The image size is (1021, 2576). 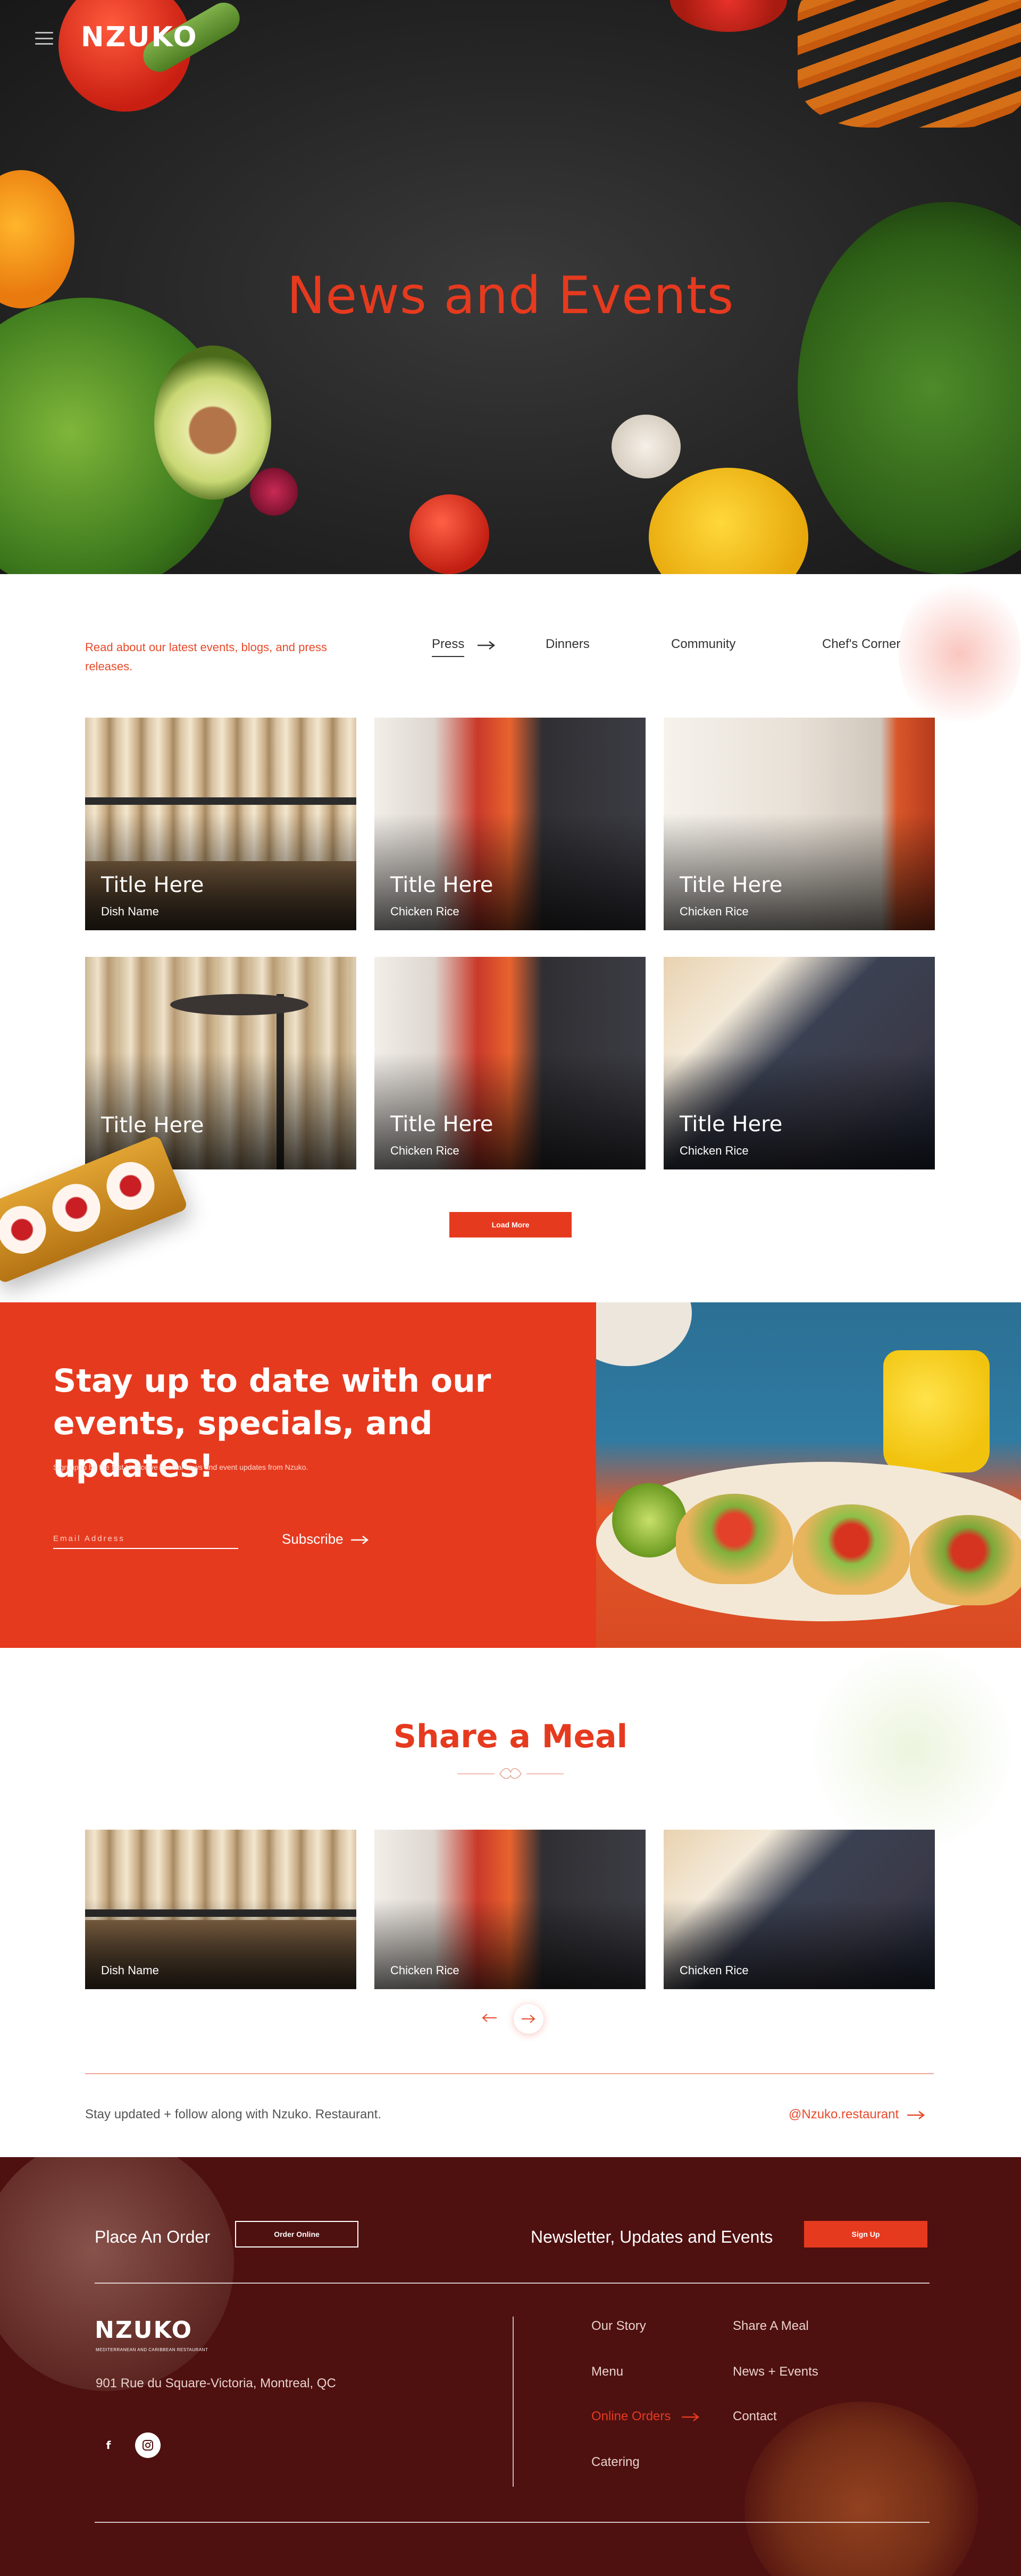 What do you see at coordinates (861, 644) in the screenshot?
I see `tab-chefs-corner: Chef's Corner` at bounding box center [861, 644].